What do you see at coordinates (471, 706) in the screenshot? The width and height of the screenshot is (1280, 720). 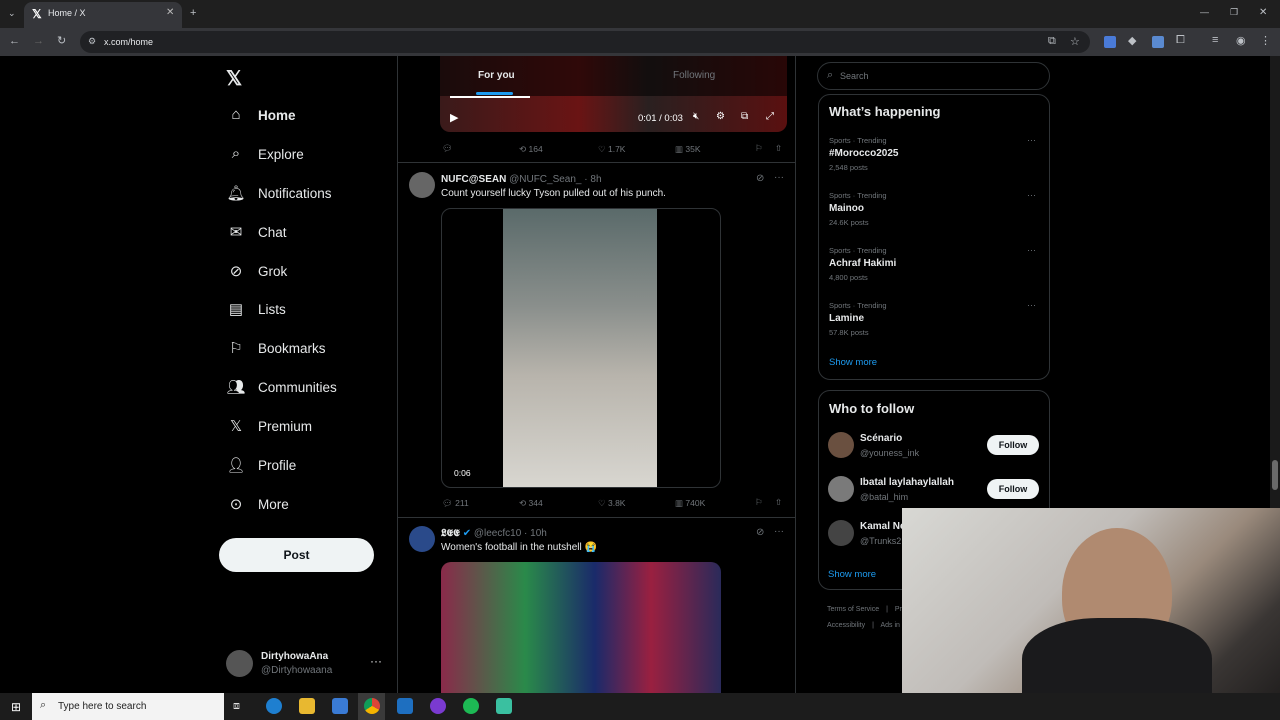 I see `spotify-icon` at bounding box center [471, 706].